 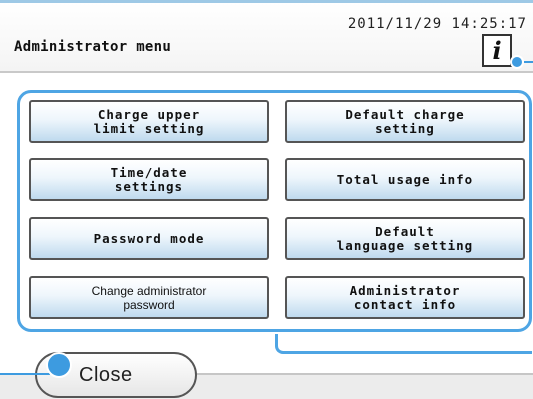 I want to click on charge-upper-limit-setting-button: Charge upper limit setting, so click(x=149, y=121).